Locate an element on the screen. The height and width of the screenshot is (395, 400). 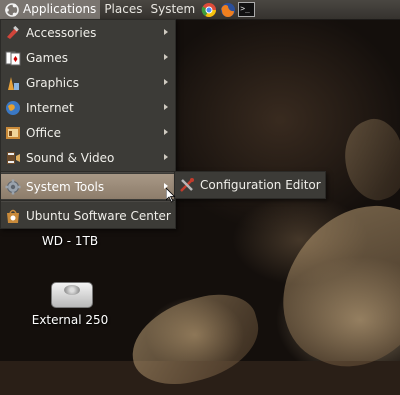
menu-item-ubuntu-software-center: Ubuntu Software Center is located at coordinates (88, 215).